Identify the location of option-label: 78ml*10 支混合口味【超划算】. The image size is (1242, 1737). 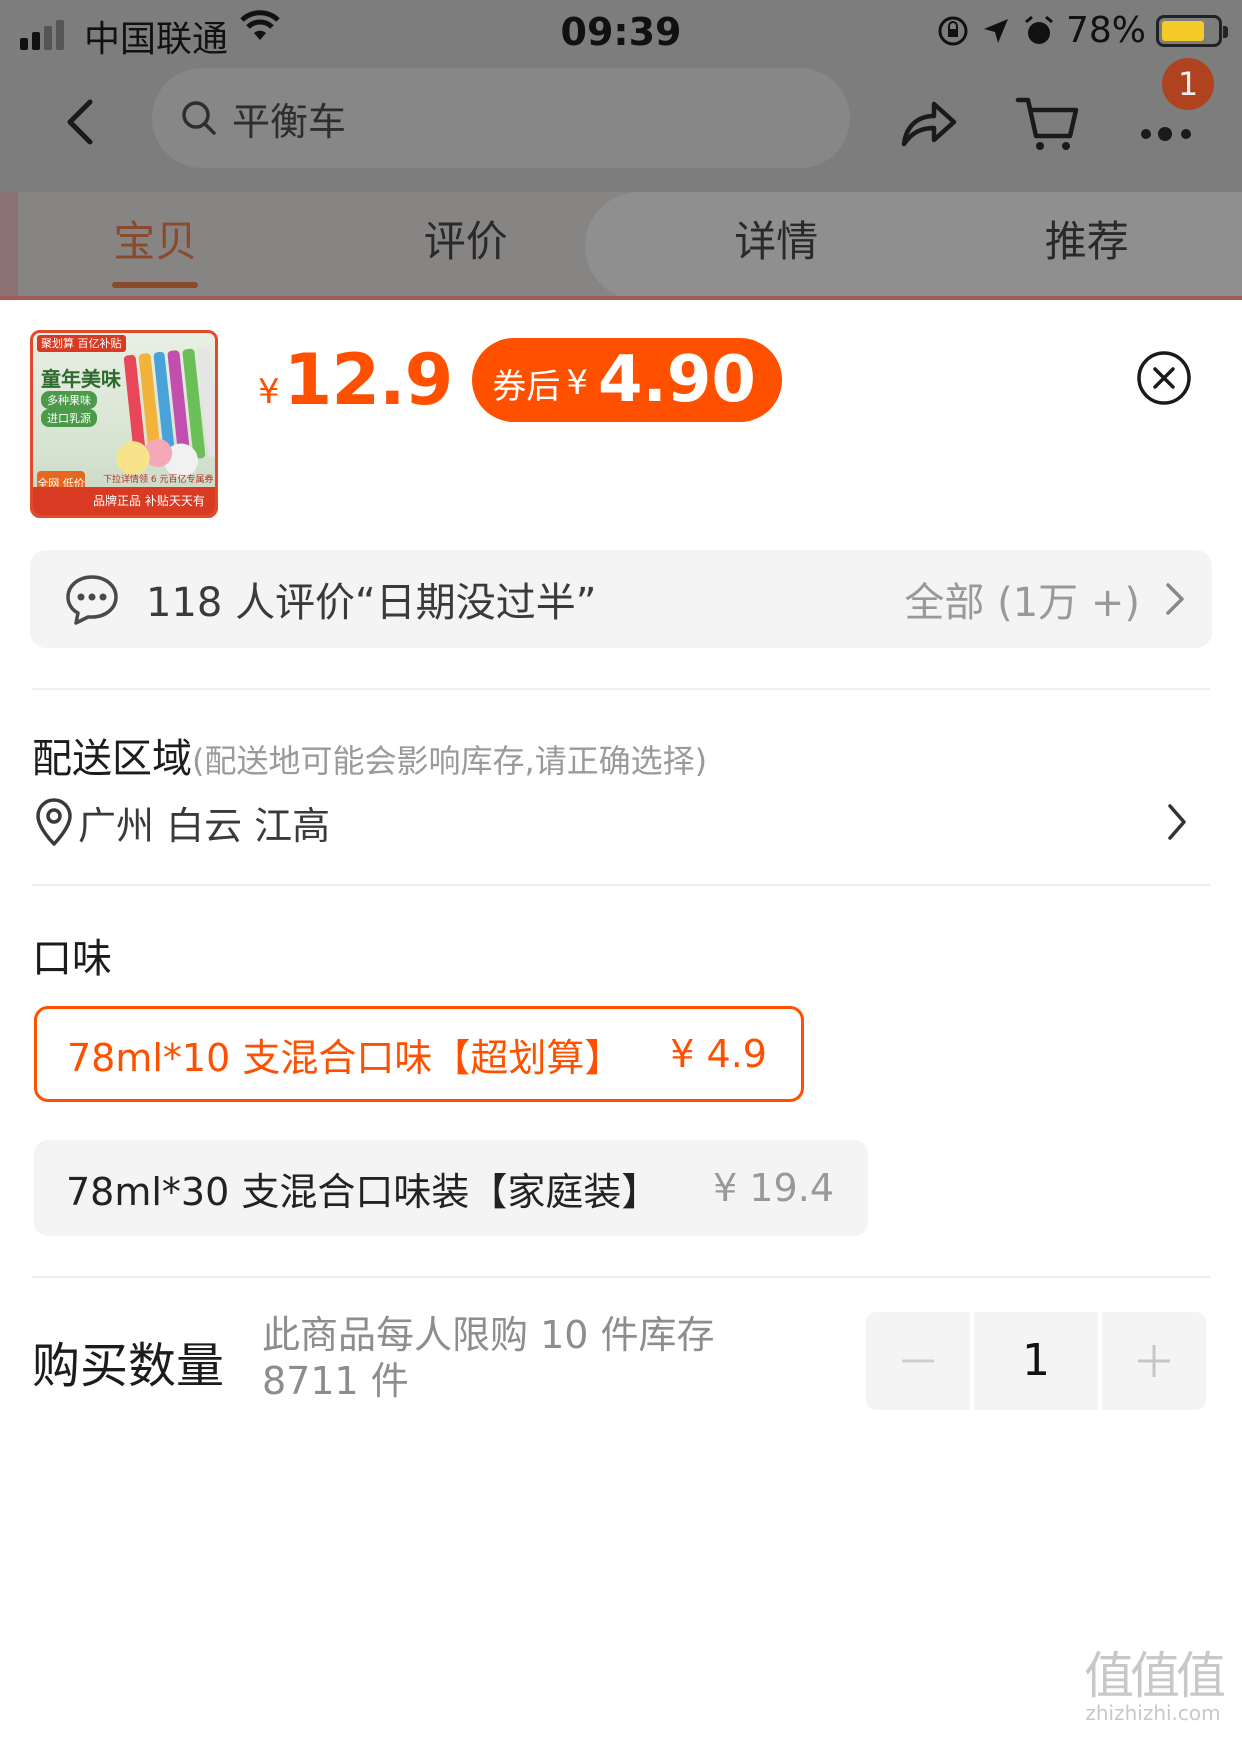
(345, 1057).